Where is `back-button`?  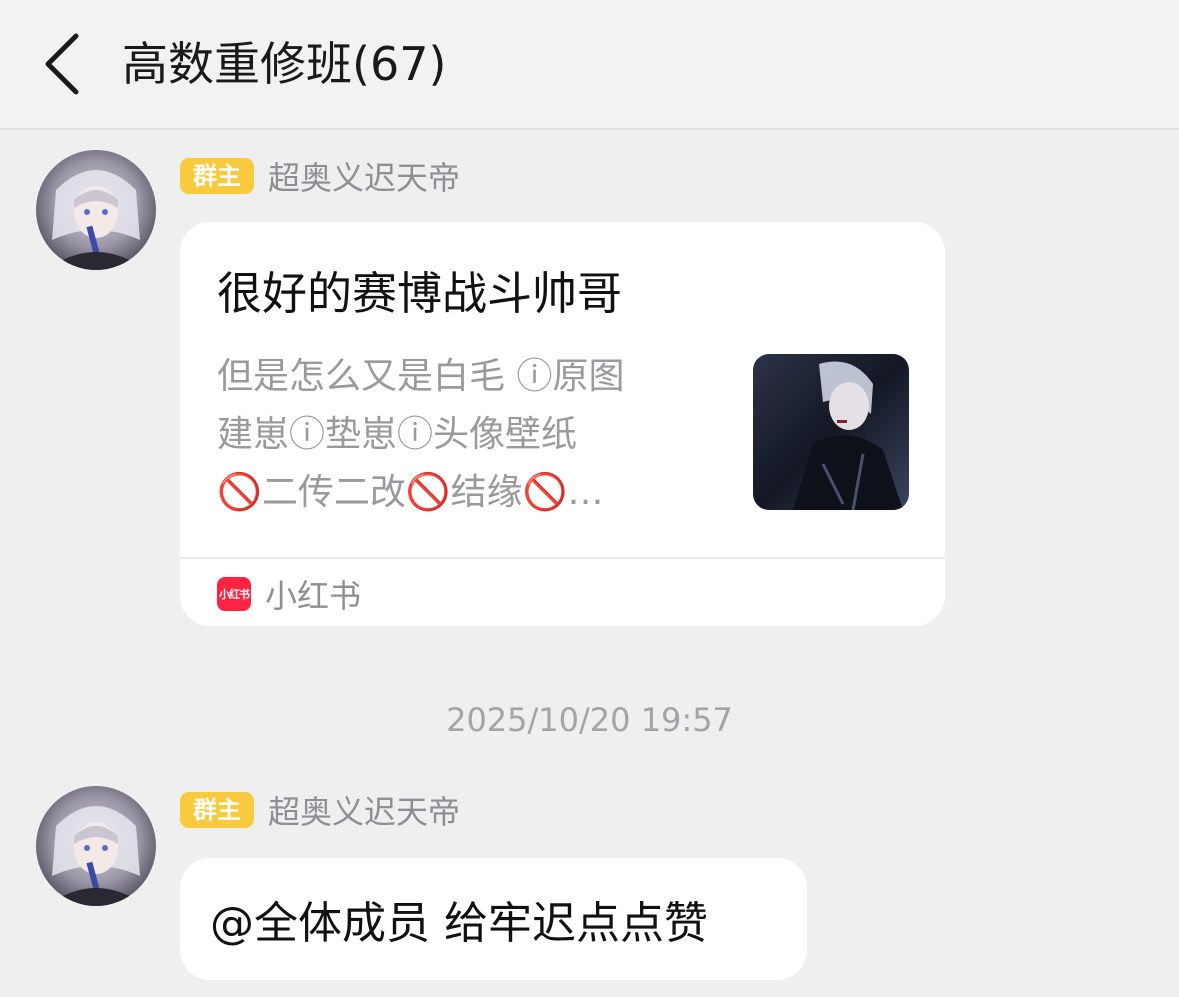
back-button is located at coordinates (63, 64).